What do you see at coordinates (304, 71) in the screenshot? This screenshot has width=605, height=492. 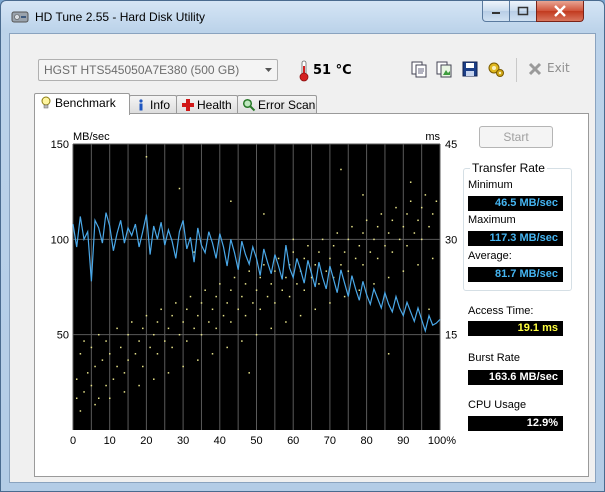 I see `thermometer-icon` at bounding box center [304, 71].